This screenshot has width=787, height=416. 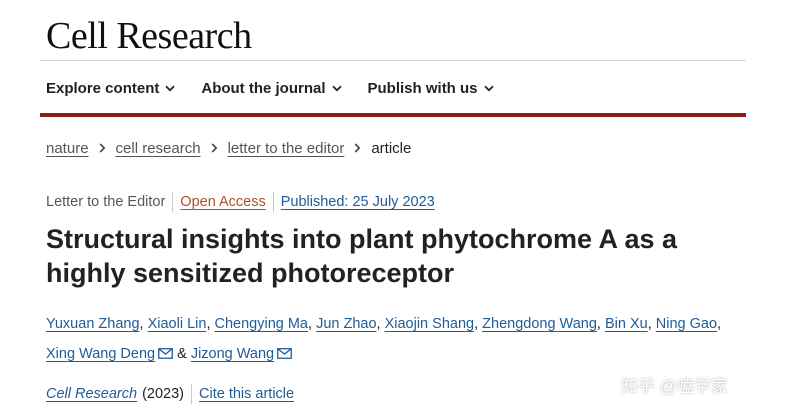 What do you see at coordinates (263, 88) in the screenshot?
I see `nav-about-the-journal-label: About the journal` at bounding box center [263, 88].